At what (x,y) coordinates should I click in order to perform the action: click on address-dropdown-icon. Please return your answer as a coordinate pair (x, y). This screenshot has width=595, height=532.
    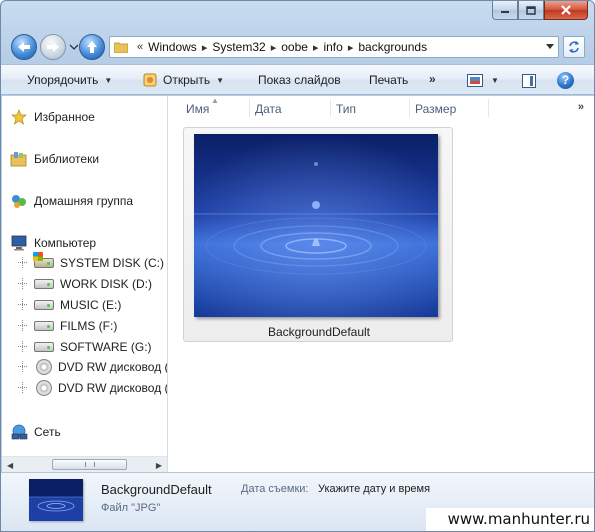
    Looking at the image, I should click on (550, 47).